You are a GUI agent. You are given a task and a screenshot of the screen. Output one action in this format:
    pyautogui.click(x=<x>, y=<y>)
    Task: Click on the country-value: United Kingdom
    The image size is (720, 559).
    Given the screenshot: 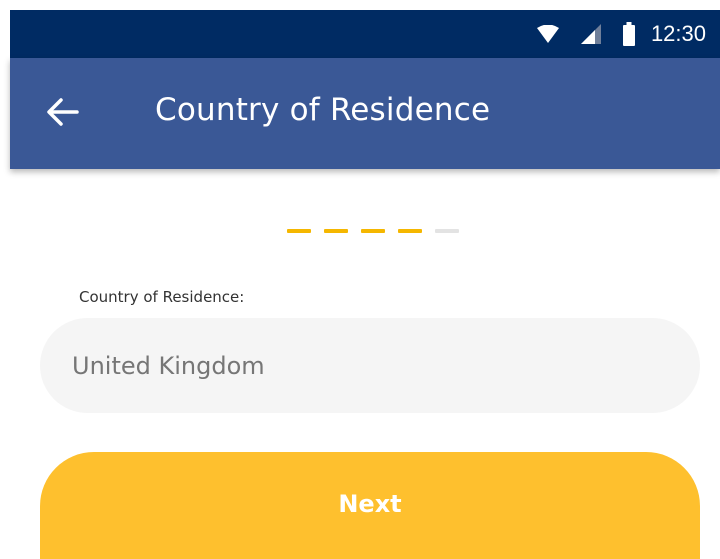 What is the action you would take?
    pyautogui.click(x=168, y=365)
    